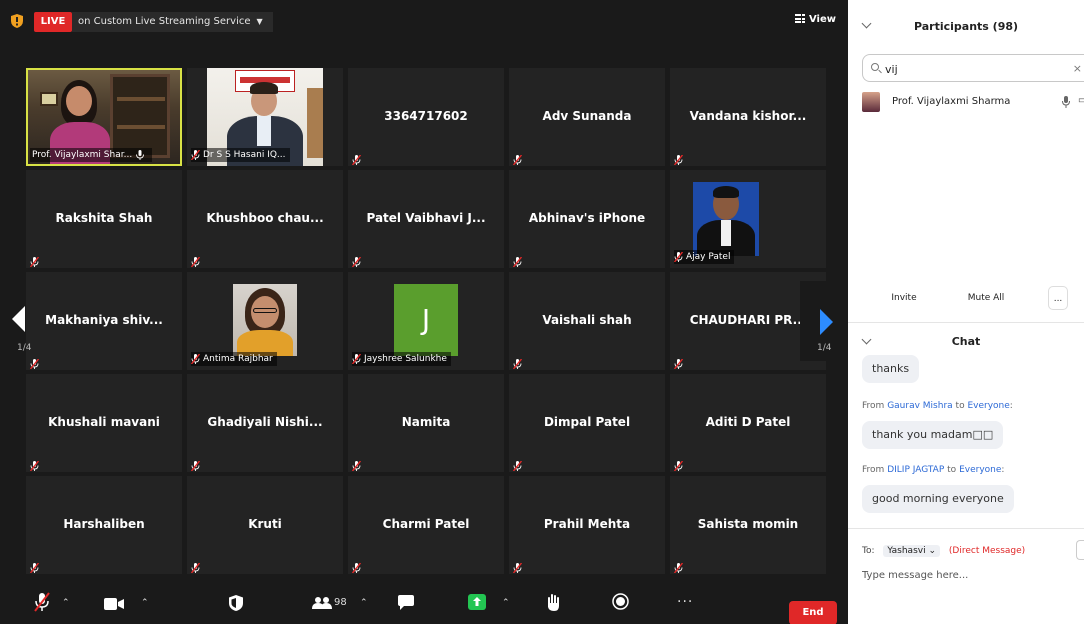 Image resolution: width=1084 pixels, height=624 pixels. What do you see at coordinates (236, 603) in the screenshot?
I see `security-icon` at bounding box center [236, 603].